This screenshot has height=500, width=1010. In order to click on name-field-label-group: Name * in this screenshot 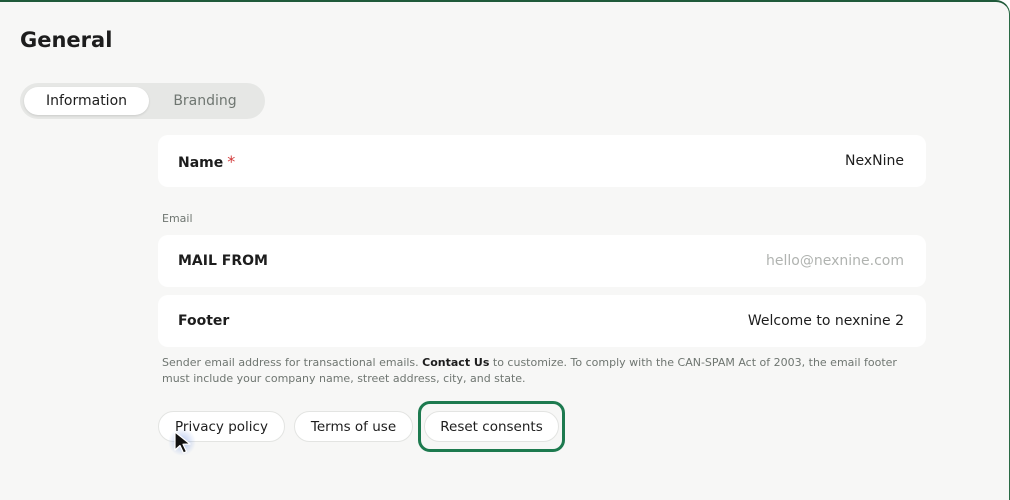, I will do `click(206, 161)`.